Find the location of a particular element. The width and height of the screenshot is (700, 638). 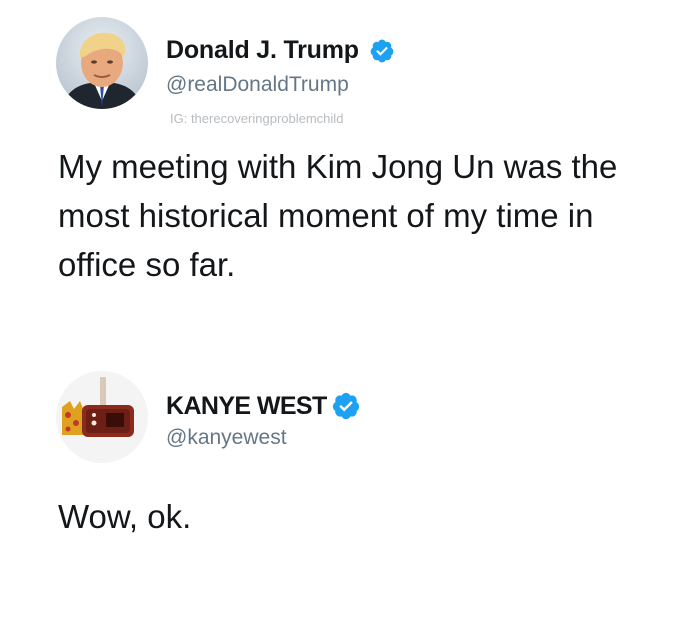

avatar-sculpture-icon is located at coordinates (102, 417).